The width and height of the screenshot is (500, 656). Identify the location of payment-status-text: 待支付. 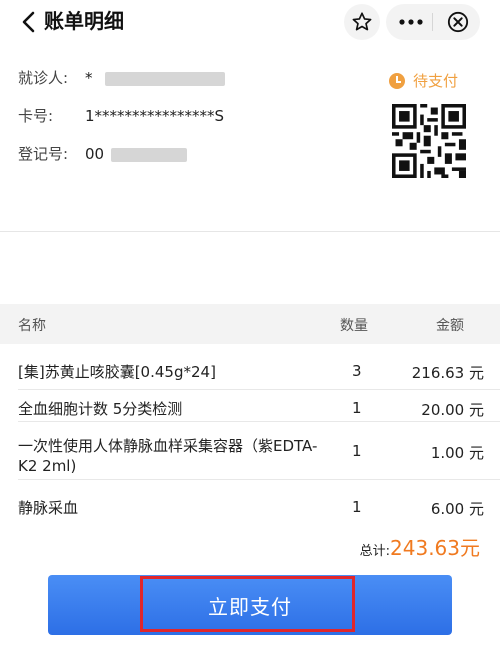
(436, 81).